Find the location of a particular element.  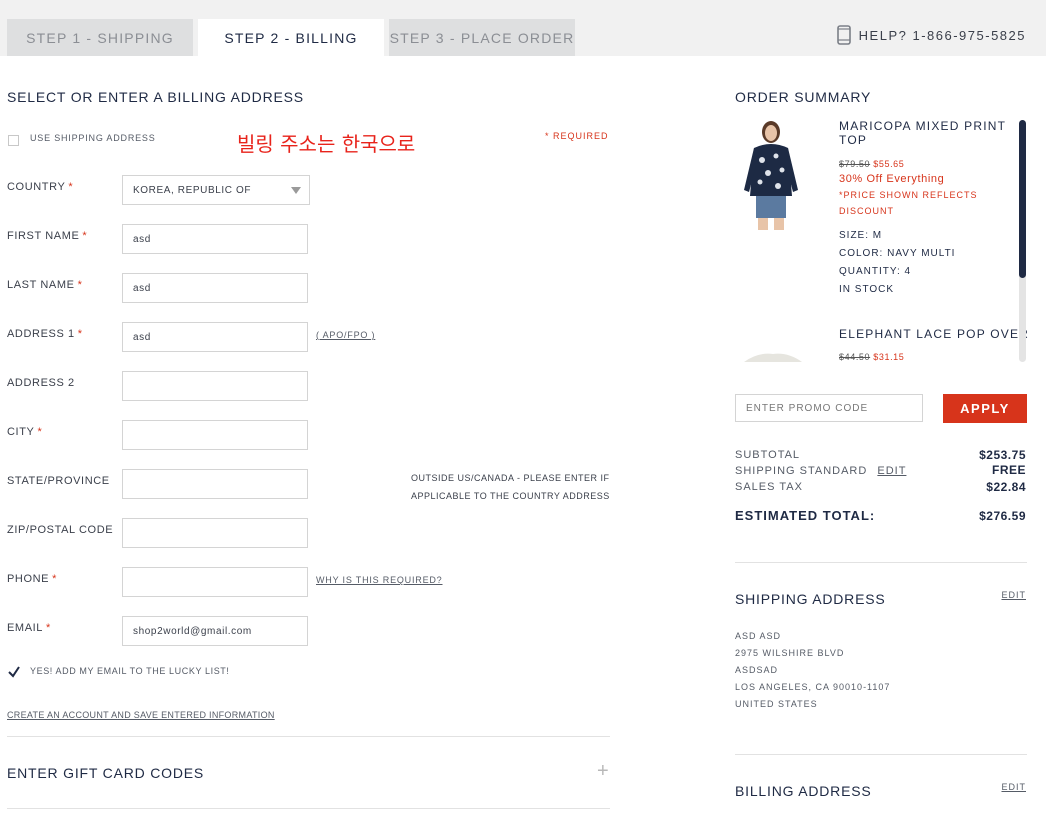

zip-label: ZIP/POSTAL CODE is located at coordinates (60, 530).